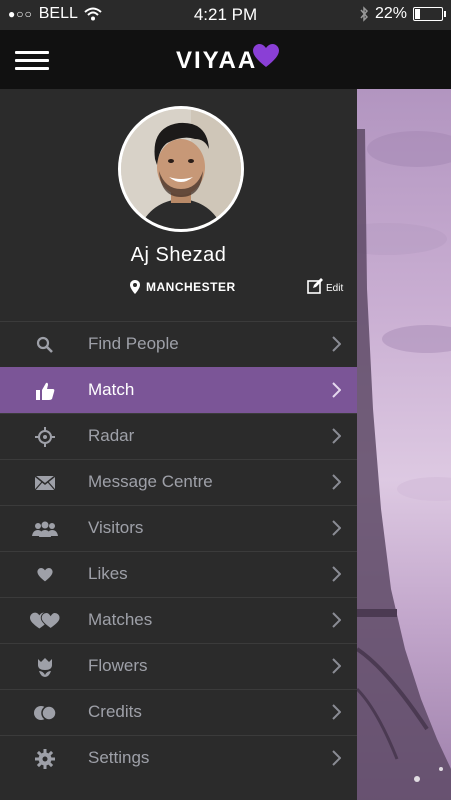  I want to click on battery-fill, so click(417, 14).